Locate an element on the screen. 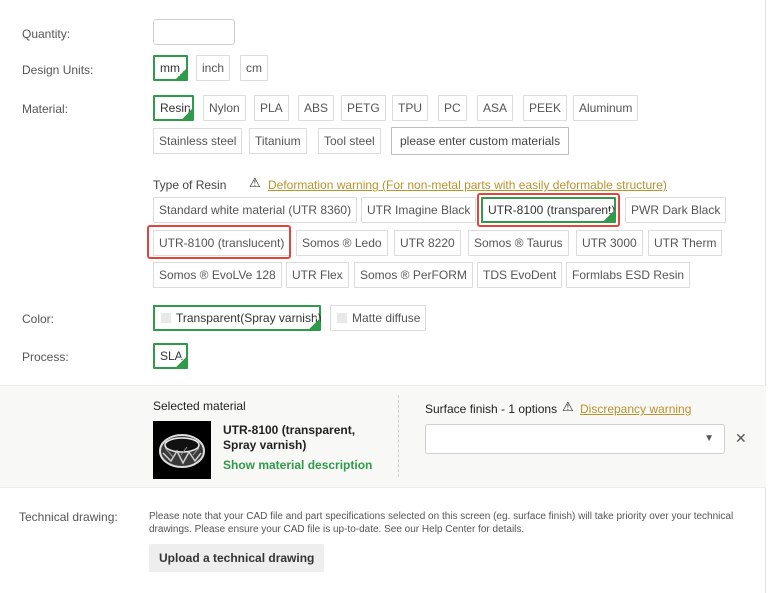  unit-mm-label: mm is located at coordinates (170, 68).